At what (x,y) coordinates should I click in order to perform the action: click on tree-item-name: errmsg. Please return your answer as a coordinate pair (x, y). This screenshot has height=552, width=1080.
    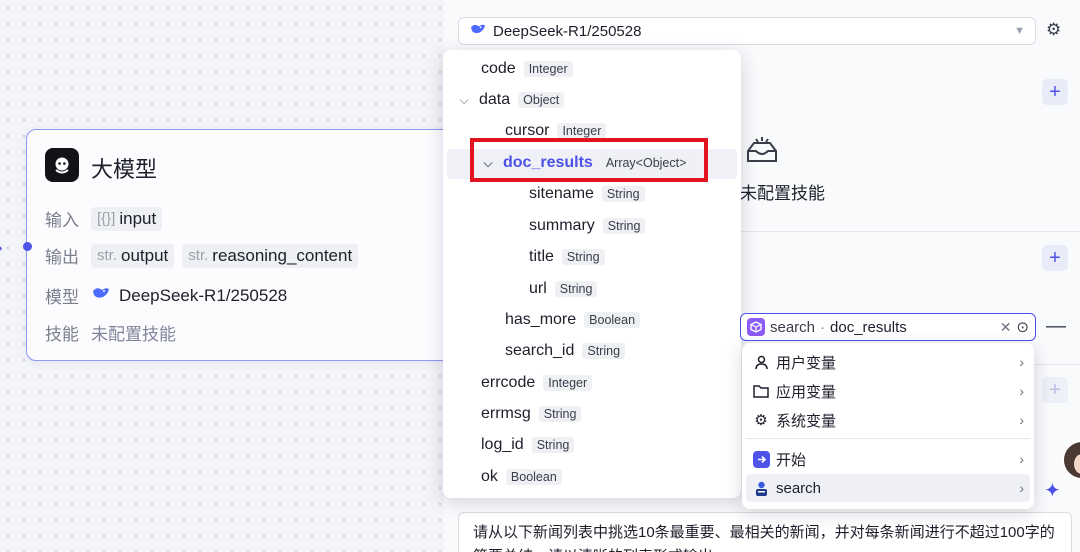
    Looking at the image, I should click on (506, 413).